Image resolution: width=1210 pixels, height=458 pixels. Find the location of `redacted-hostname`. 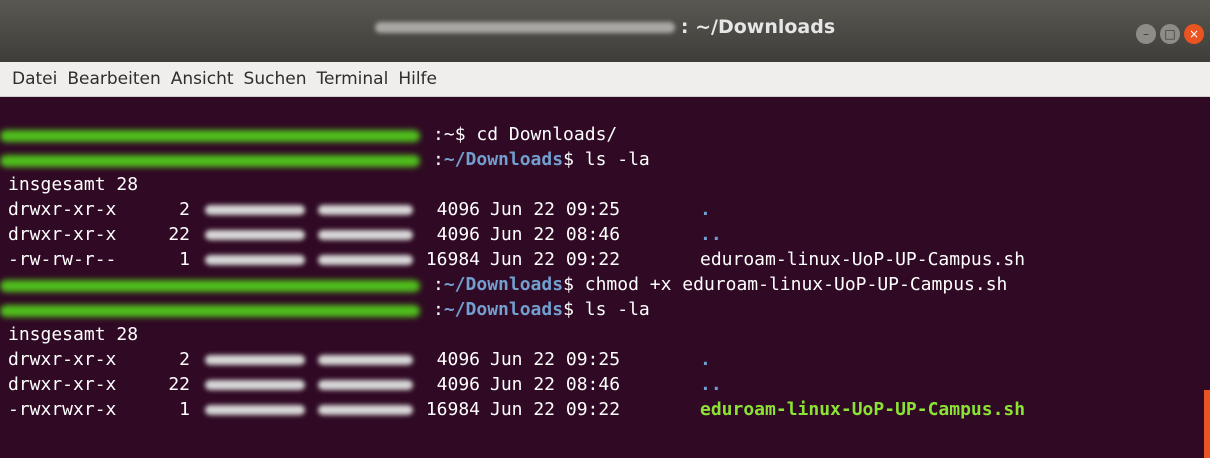

redacted-hostname is located at coordinates (524, 27).